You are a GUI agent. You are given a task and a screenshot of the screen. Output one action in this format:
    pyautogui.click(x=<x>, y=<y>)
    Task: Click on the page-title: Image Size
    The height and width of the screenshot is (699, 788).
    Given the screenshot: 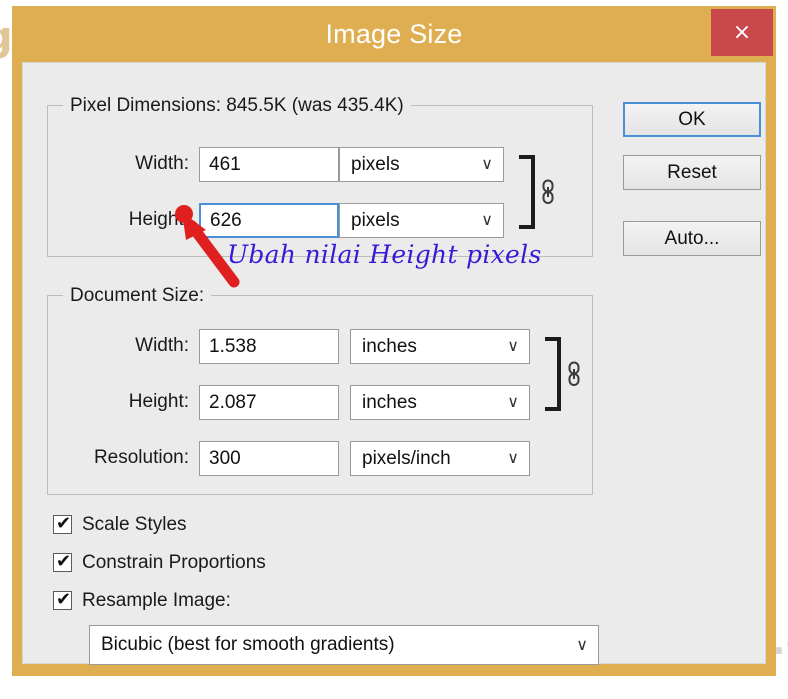 What is the action you would take?
    pyautogui.click(x=394, y=34)
    